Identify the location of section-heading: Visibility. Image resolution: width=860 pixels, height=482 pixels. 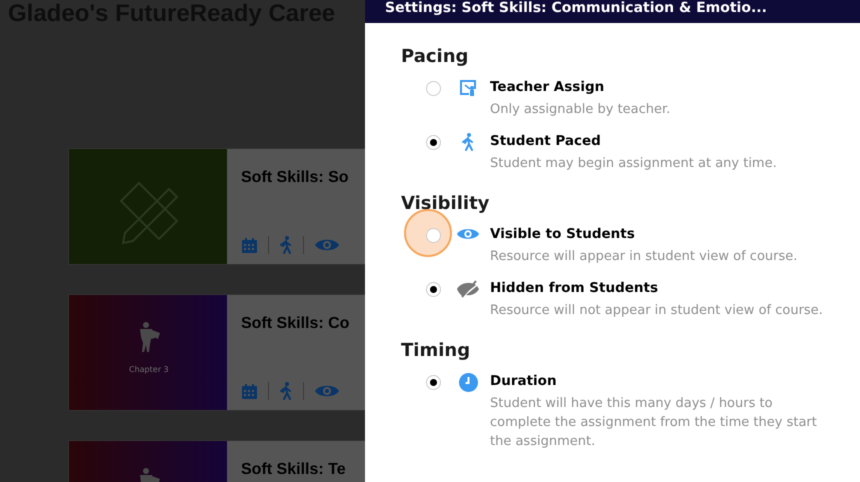
(445, 203).